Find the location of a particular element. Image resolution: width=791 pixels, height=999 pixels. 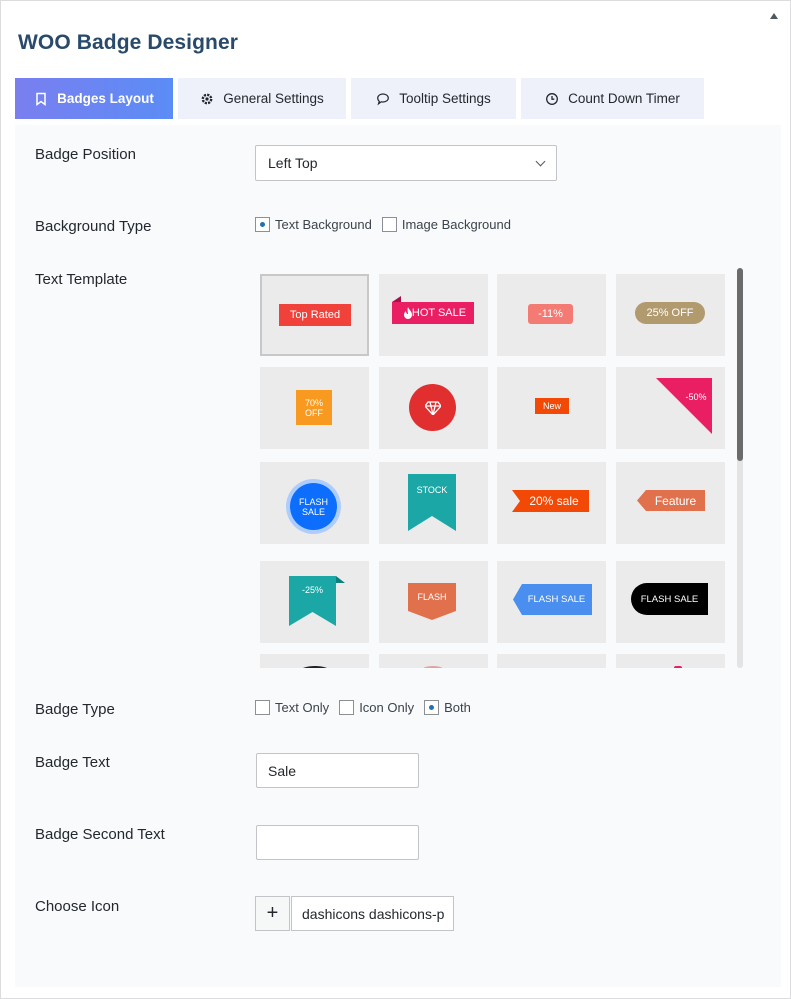

tab-count-down-timer: Count Down Timer is located at coordinates (612, 98).